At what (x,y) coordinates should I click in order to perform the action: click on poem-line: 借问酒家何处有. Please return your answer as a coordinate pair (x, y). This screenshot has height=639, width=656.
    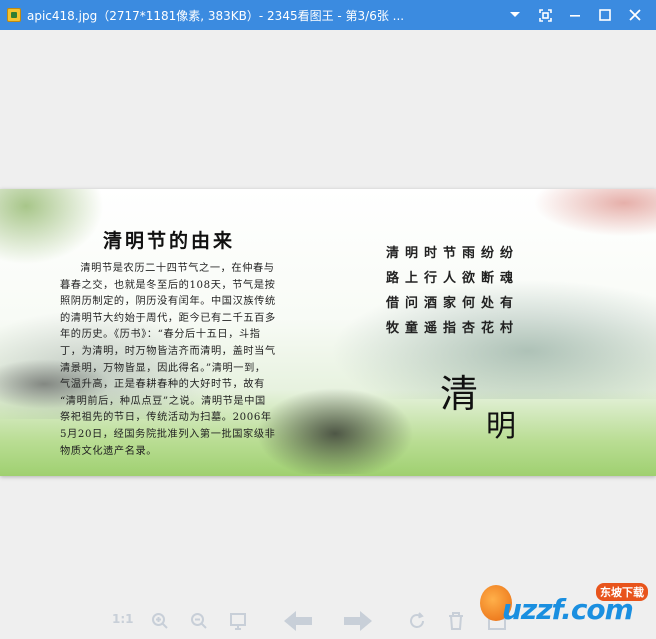
    Looking at the image, I should click on (453, 303).